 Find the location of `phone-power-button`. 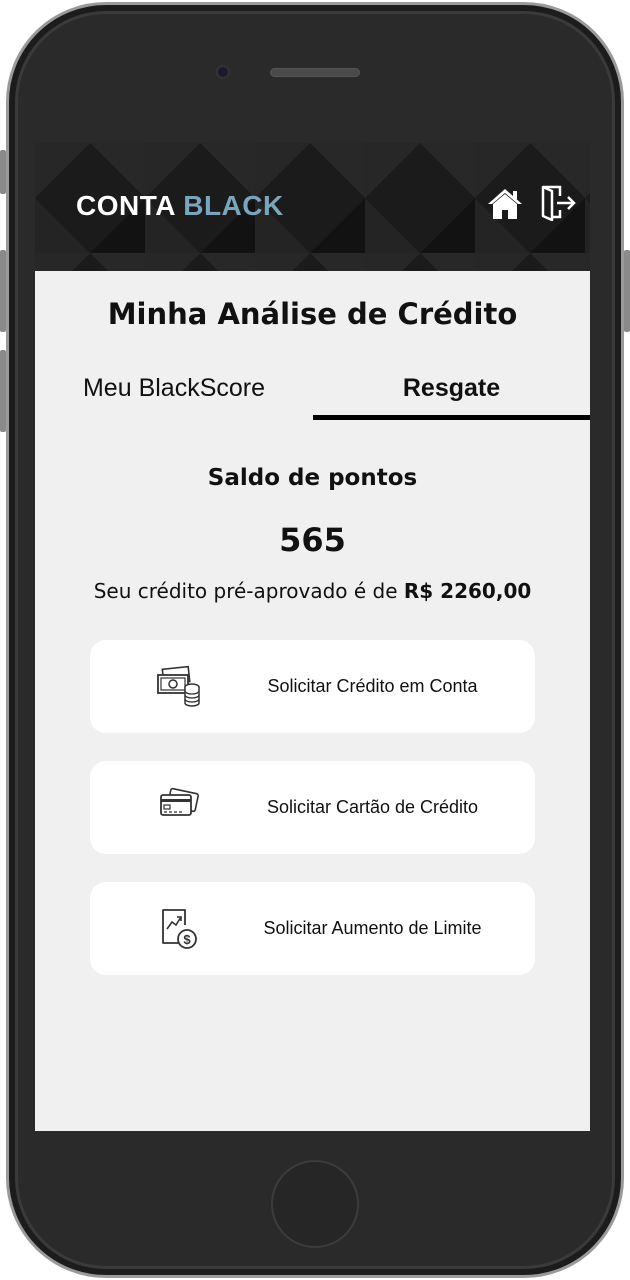

phone-power-button is located at coordinates (627, 291).